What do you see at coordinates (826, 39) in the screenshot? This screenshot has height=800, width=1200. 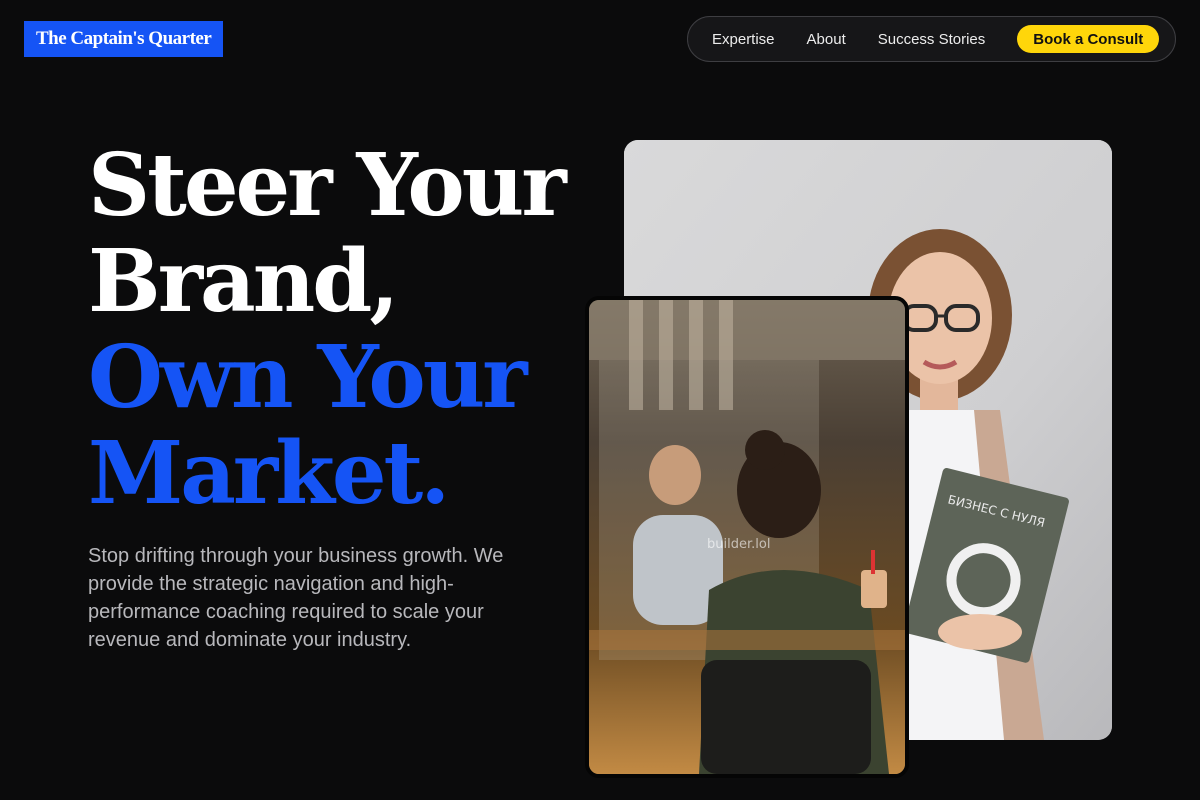 I see `nav-link-about: About` at bounding box center [826, 39].